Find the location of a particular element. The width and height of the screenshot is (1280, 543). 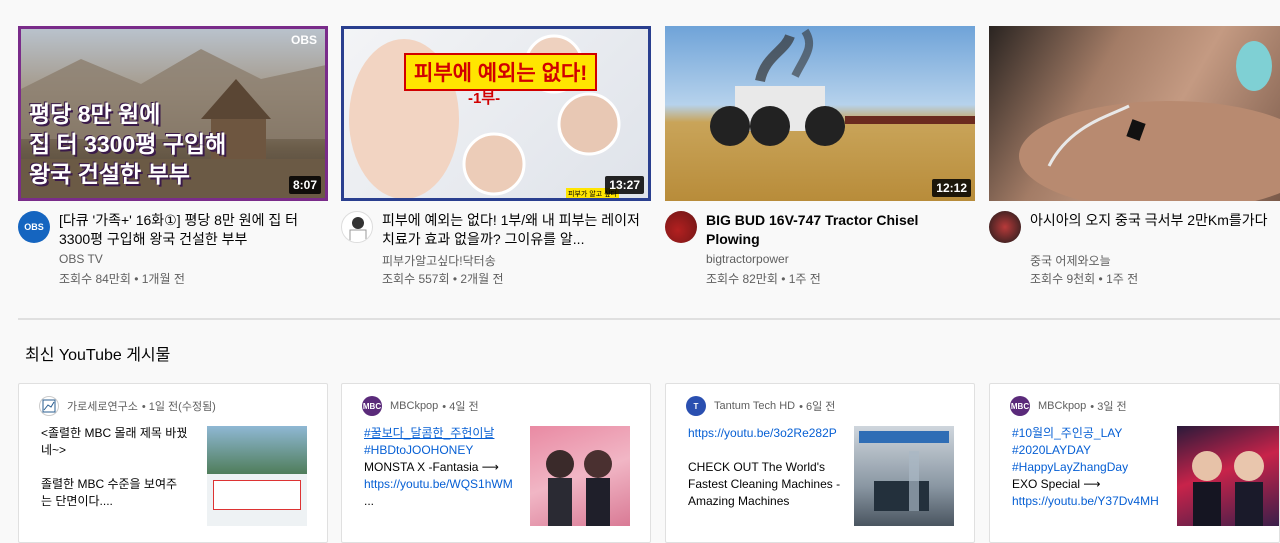

channel-avatar: OBS is located at coordinates (34, 227).